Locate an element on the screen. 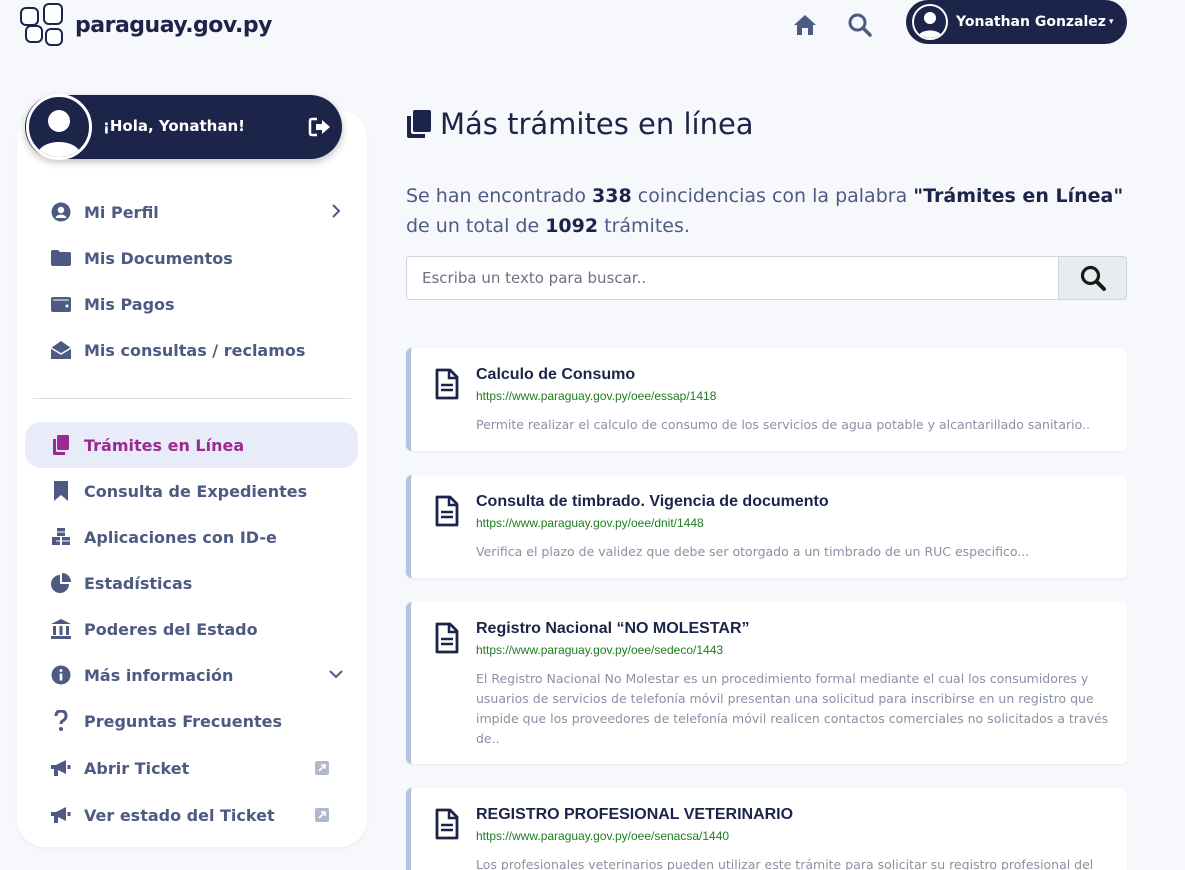 Image resolution: width=1185 pixels, height=870 pixels. info-circle-icon is located at coordinates (61, 675).